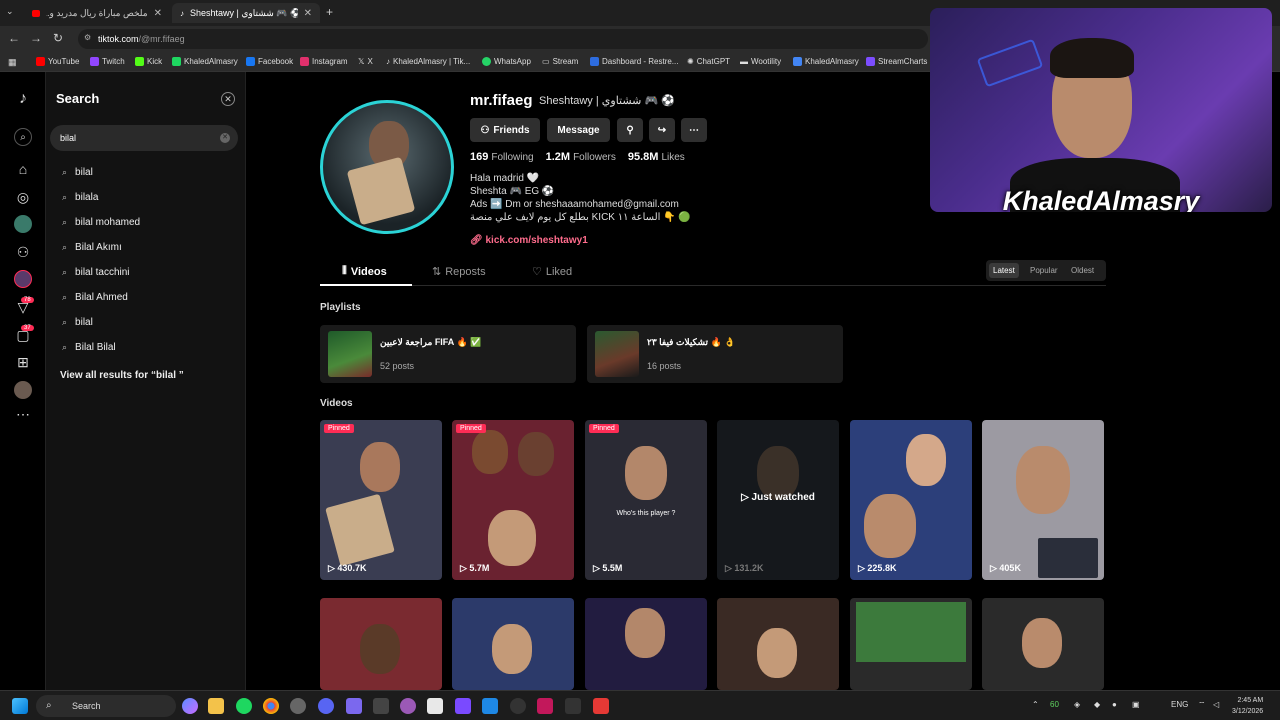 This screenshot has width=1280, height=720. Describe the element at coordinates (1004, 270) in the screenshot. I see `sort-latest: Latest` at that location.